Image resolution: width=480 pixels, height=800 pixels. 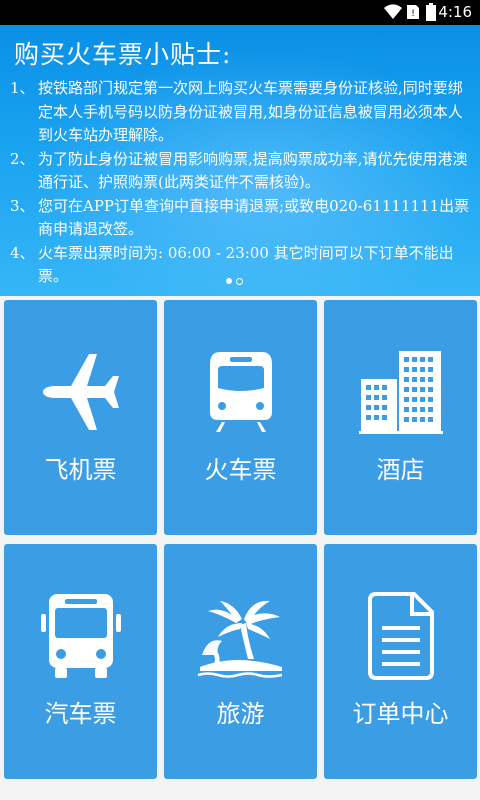 What do you see at coordinates (22, 252) in the screenshot?
I see `tip-number: 4、` at bounding box center [22, 252].